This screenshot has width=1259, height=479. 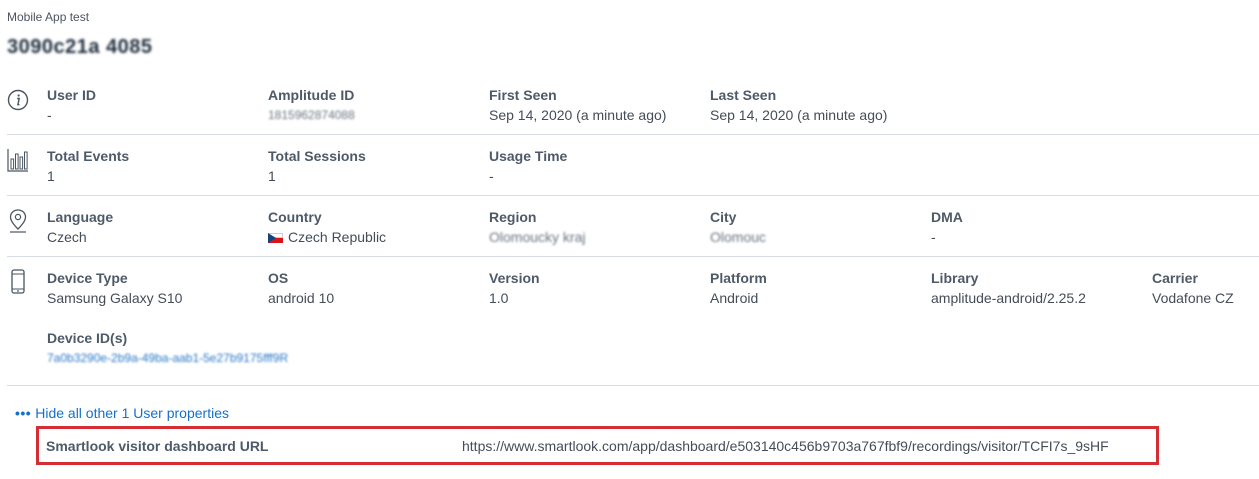 I want to click on last-seen-value: Sep 14, 2020 (a minute ago), so click(x=799, y=115).